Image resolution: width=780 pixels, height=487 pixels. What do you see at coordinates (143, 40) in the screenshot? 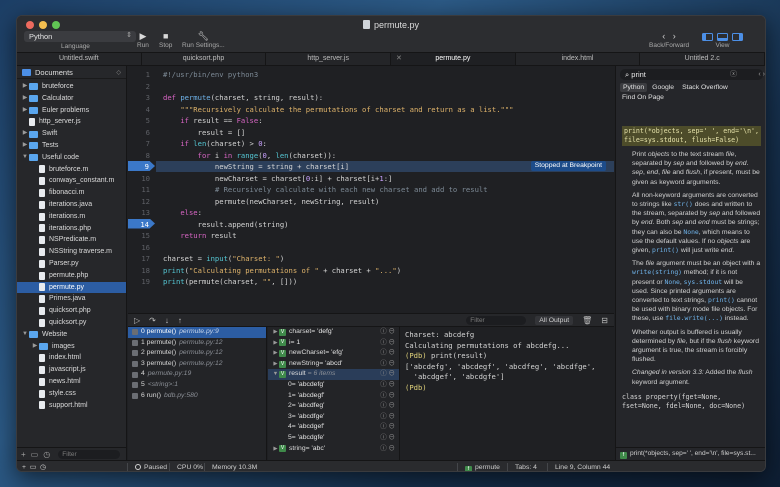
I see `run-button: ▶ Run` at bounding box center [143, 40].